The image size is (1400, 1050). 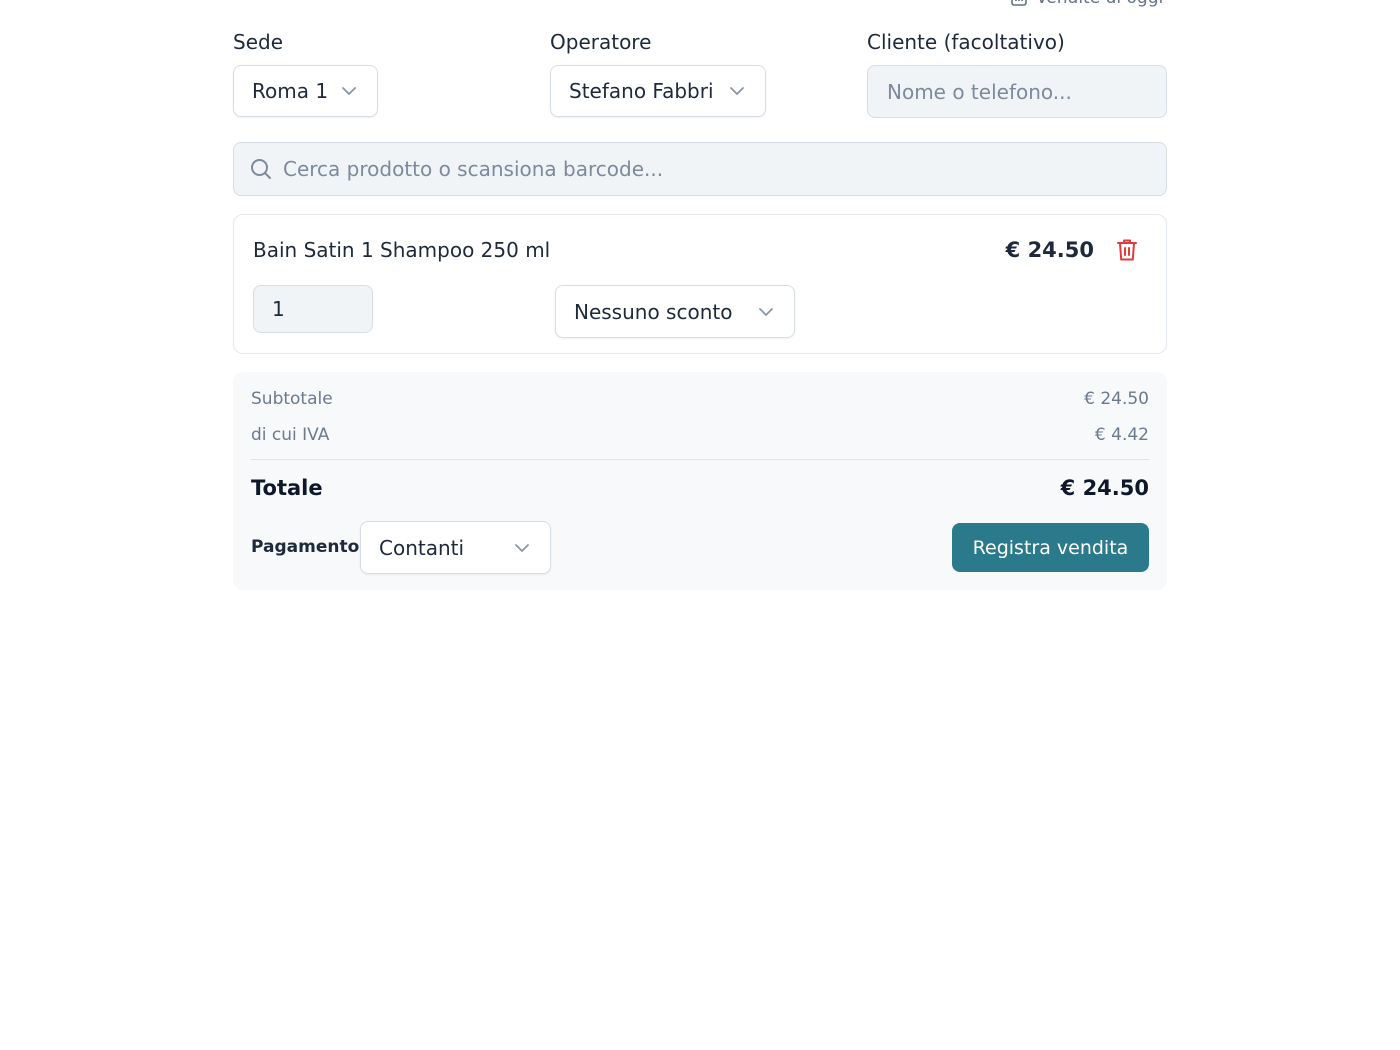 What do you see at coordinates (258, 42) in the screenshot?
I see `sede-label: Sede` at bounding box center [258, 42].